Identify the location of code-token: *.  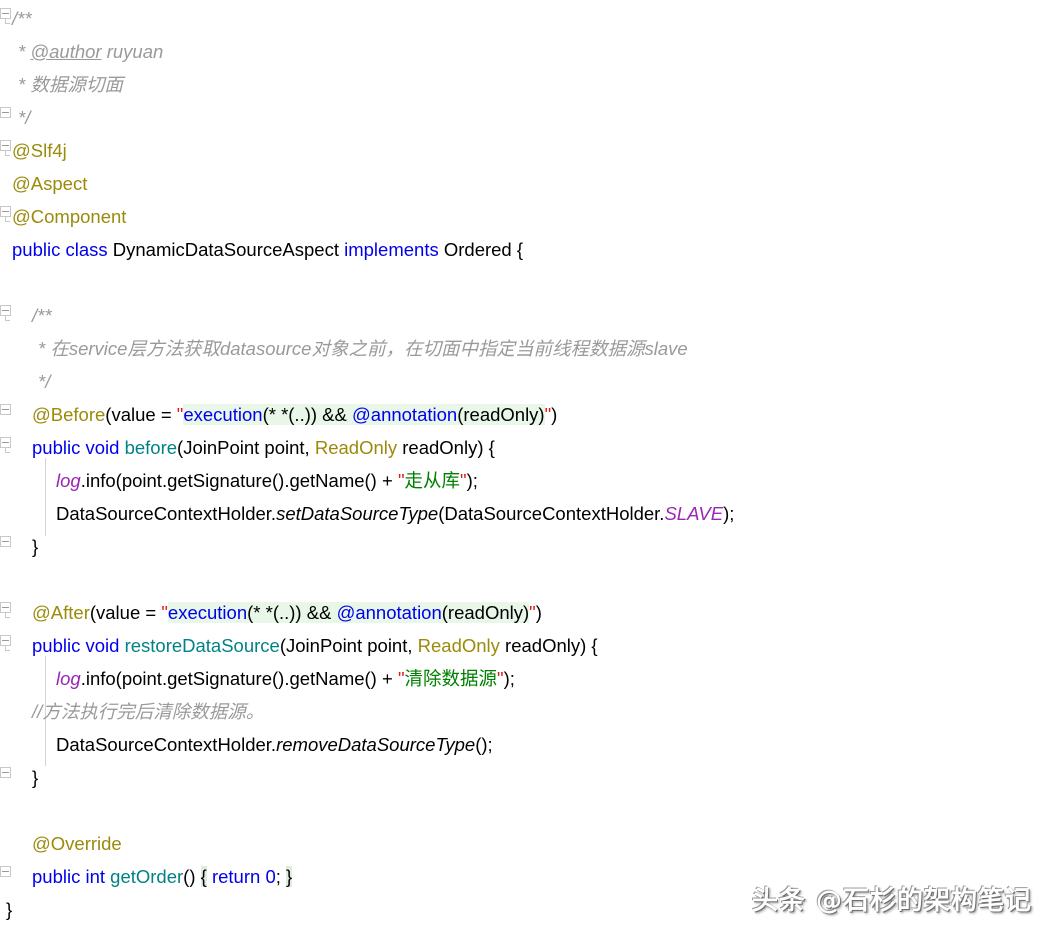
(24, 51).